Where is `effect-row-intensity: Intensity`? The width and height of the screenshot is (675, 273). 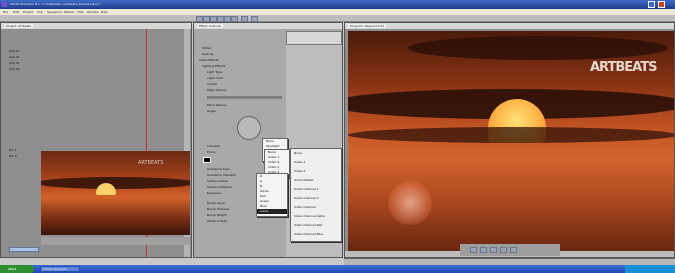
effect-row-intensity: Intensity is located at coordinates (213, 146).